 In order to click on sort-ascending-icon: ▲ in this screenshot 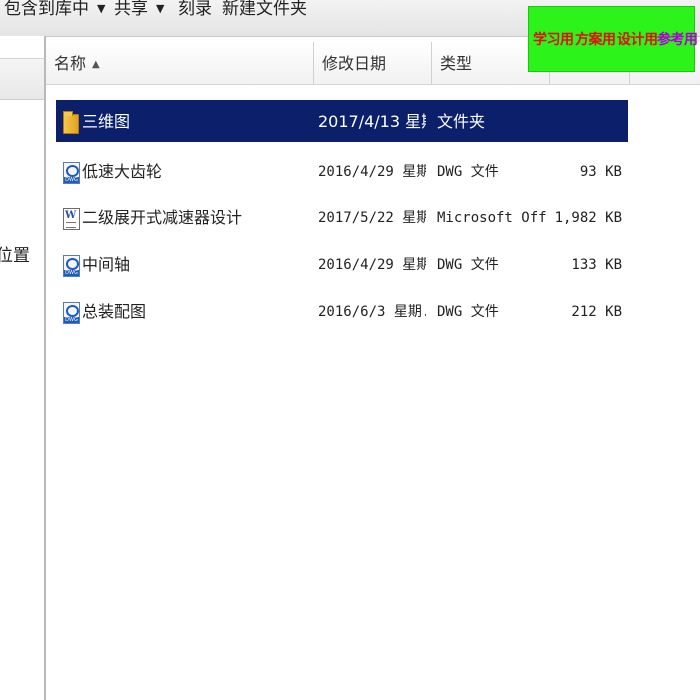, I will do `click(96, 64)`.